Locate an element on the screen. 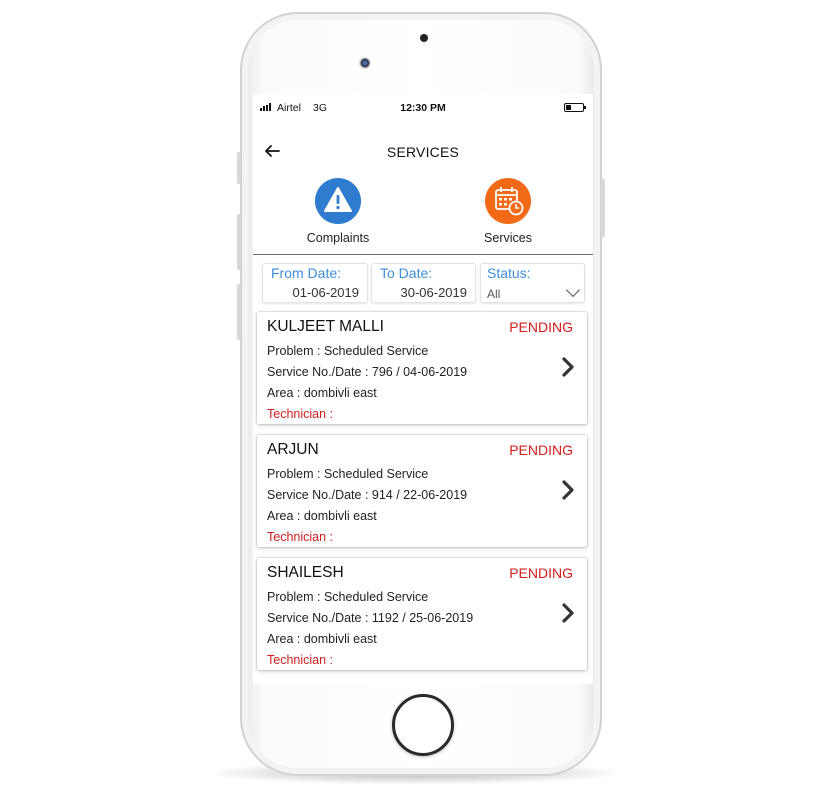  clock: 12:30 PM is located at coordinates (423, 108).